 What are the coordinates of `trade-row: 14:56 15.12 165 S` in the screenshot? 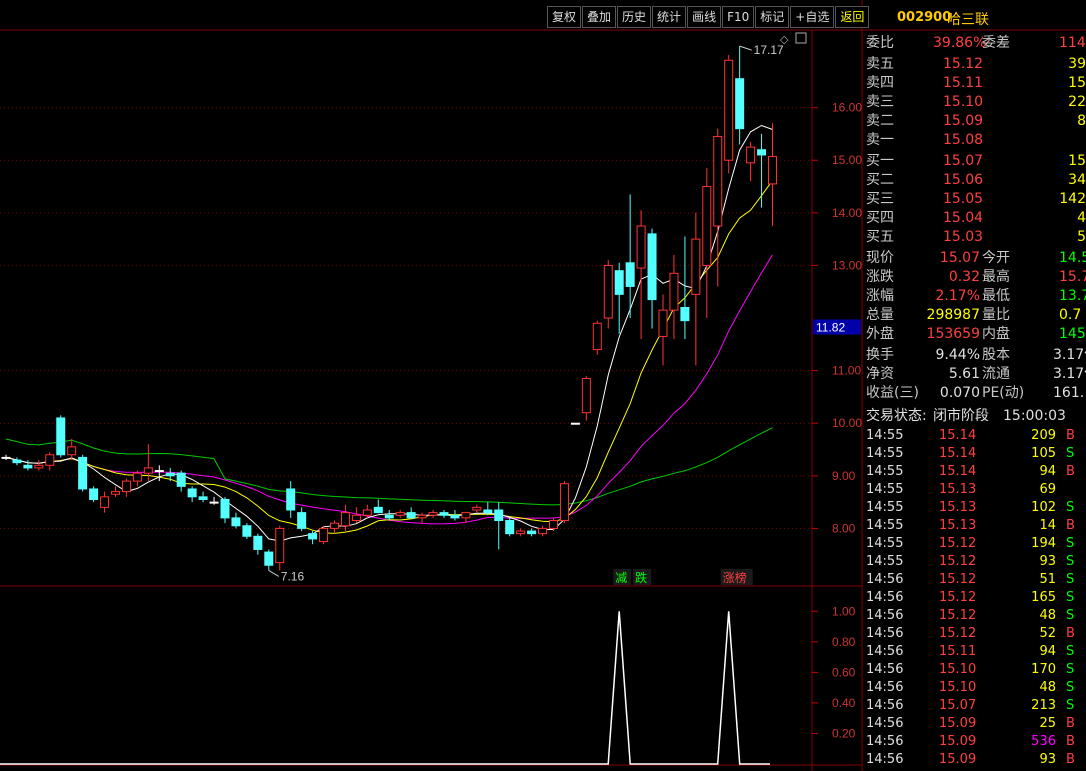 It's located at (974, 598).